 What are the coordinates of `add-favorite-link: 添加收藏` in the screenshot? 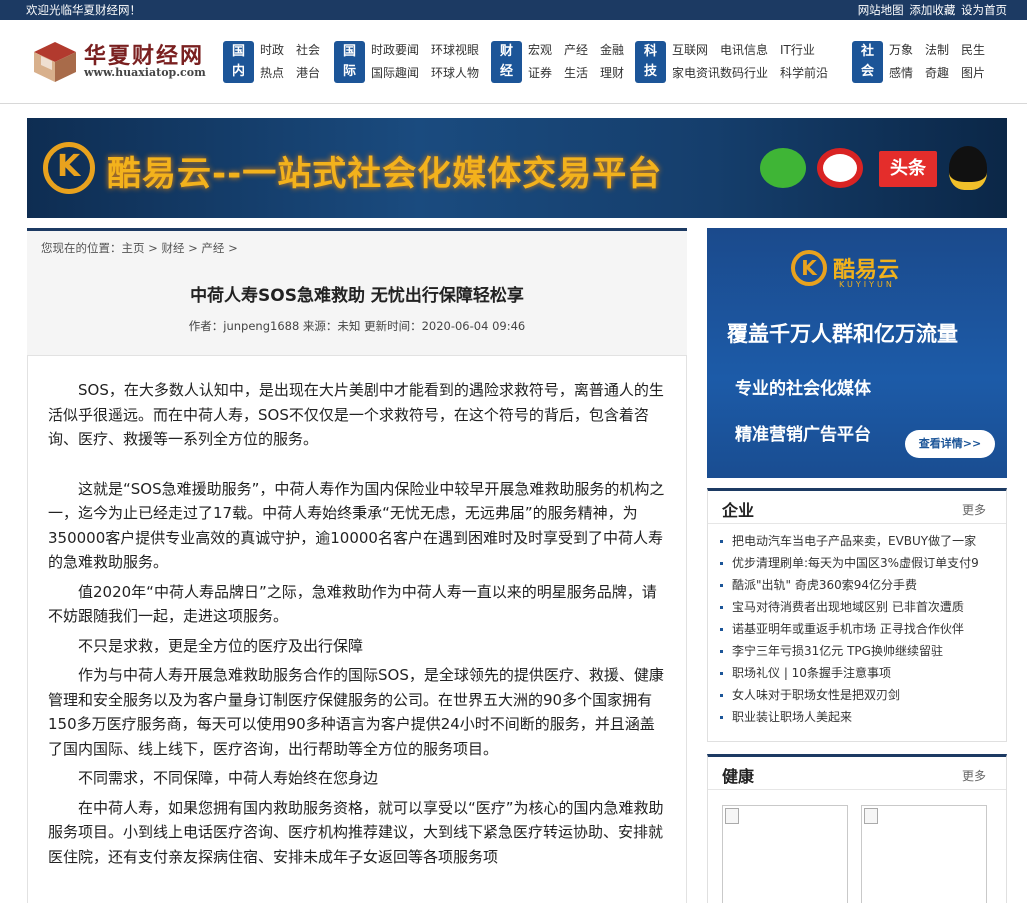 It's located at (932, 10).